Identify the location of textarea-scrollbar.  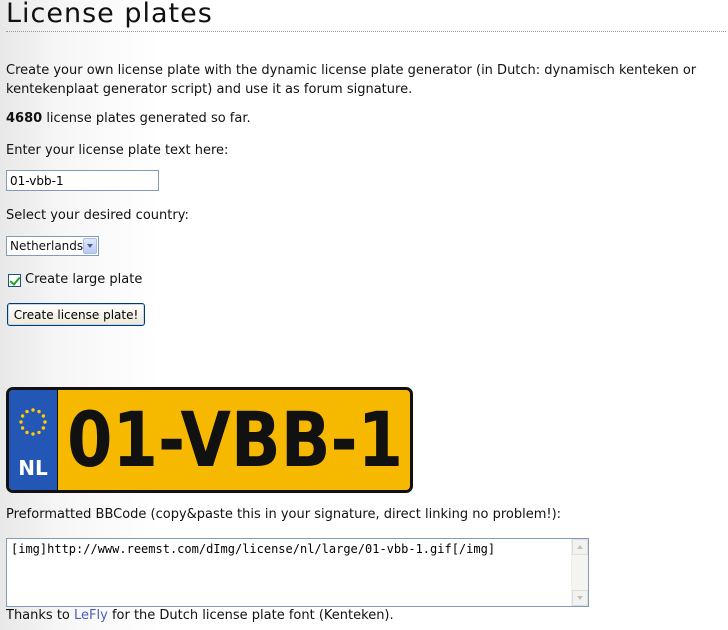
(579, 572).